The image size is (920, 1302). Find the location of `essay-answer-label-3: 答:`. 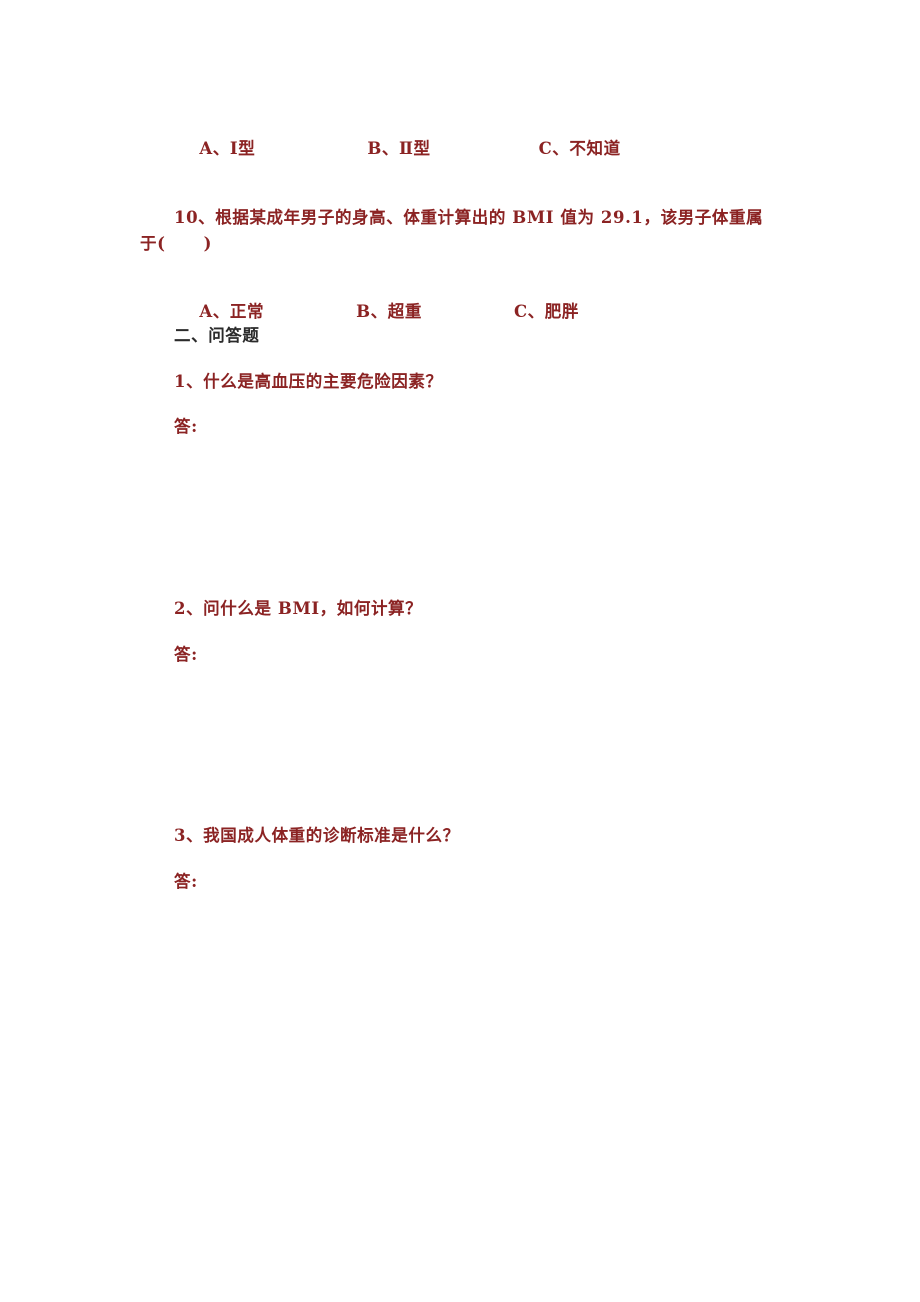

essay-answer-label-3: 答: is located at coordinates (186, 881).